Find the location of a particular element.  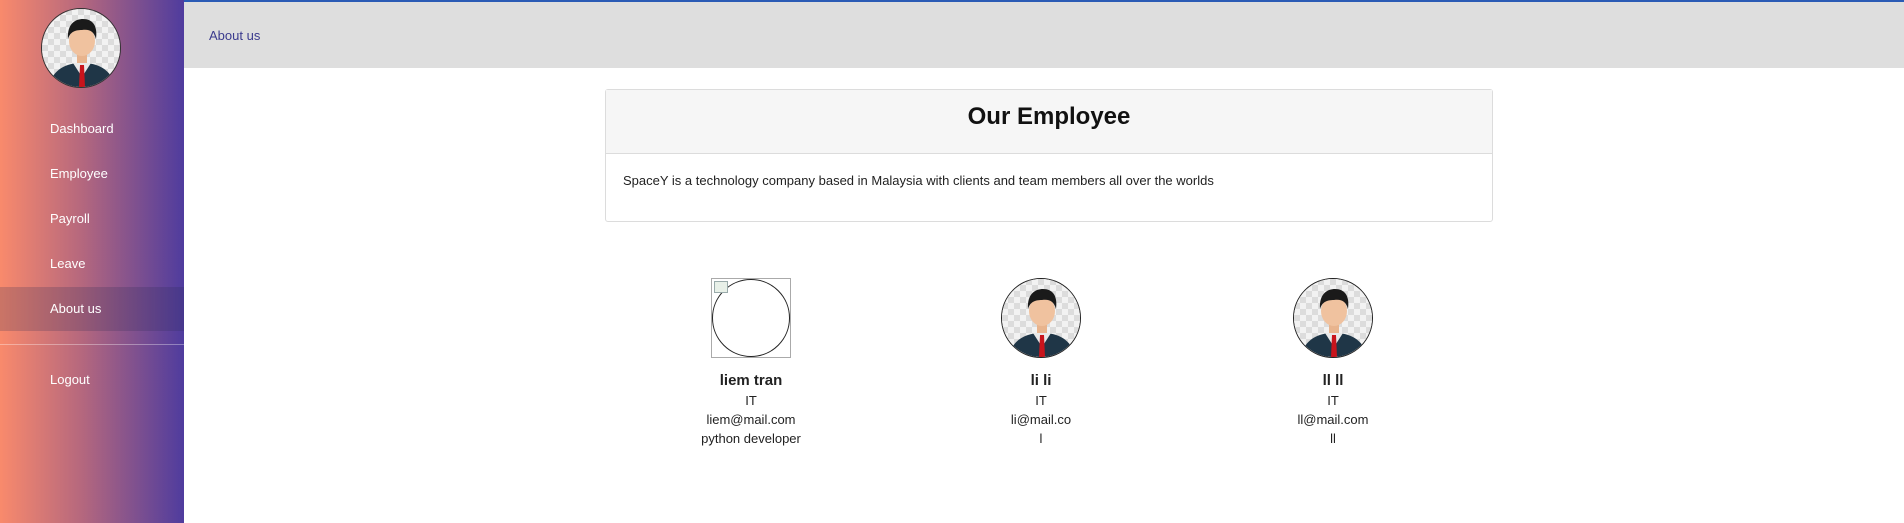

sidebar-item-about-us: About us is located at coordinates (92, 309).